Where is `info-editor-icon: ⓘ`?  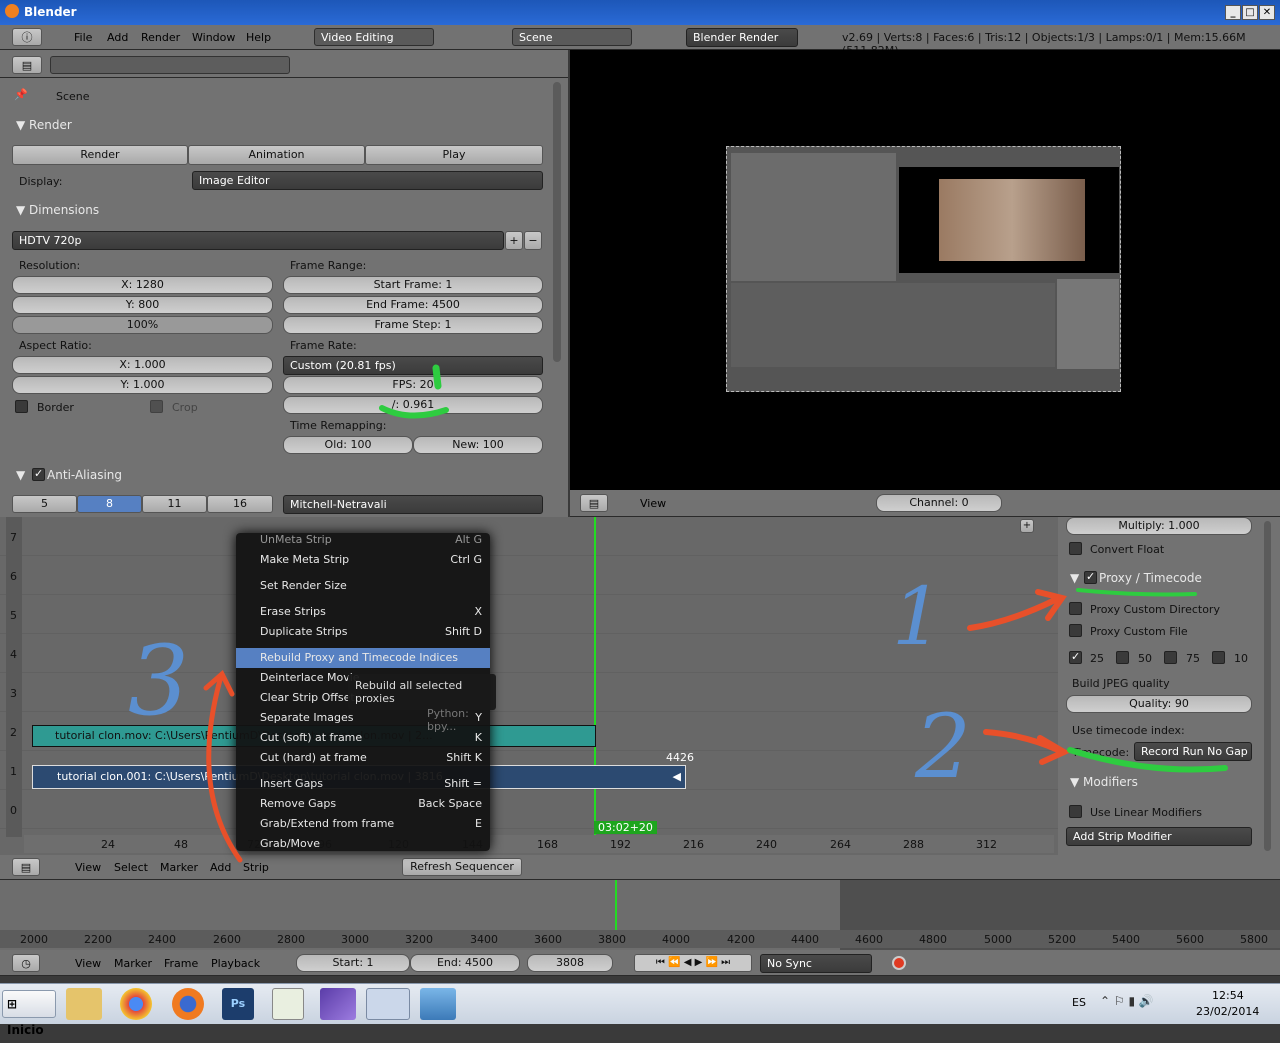 info-editor-icon: ⓘ is located at coordinates (27, 37).